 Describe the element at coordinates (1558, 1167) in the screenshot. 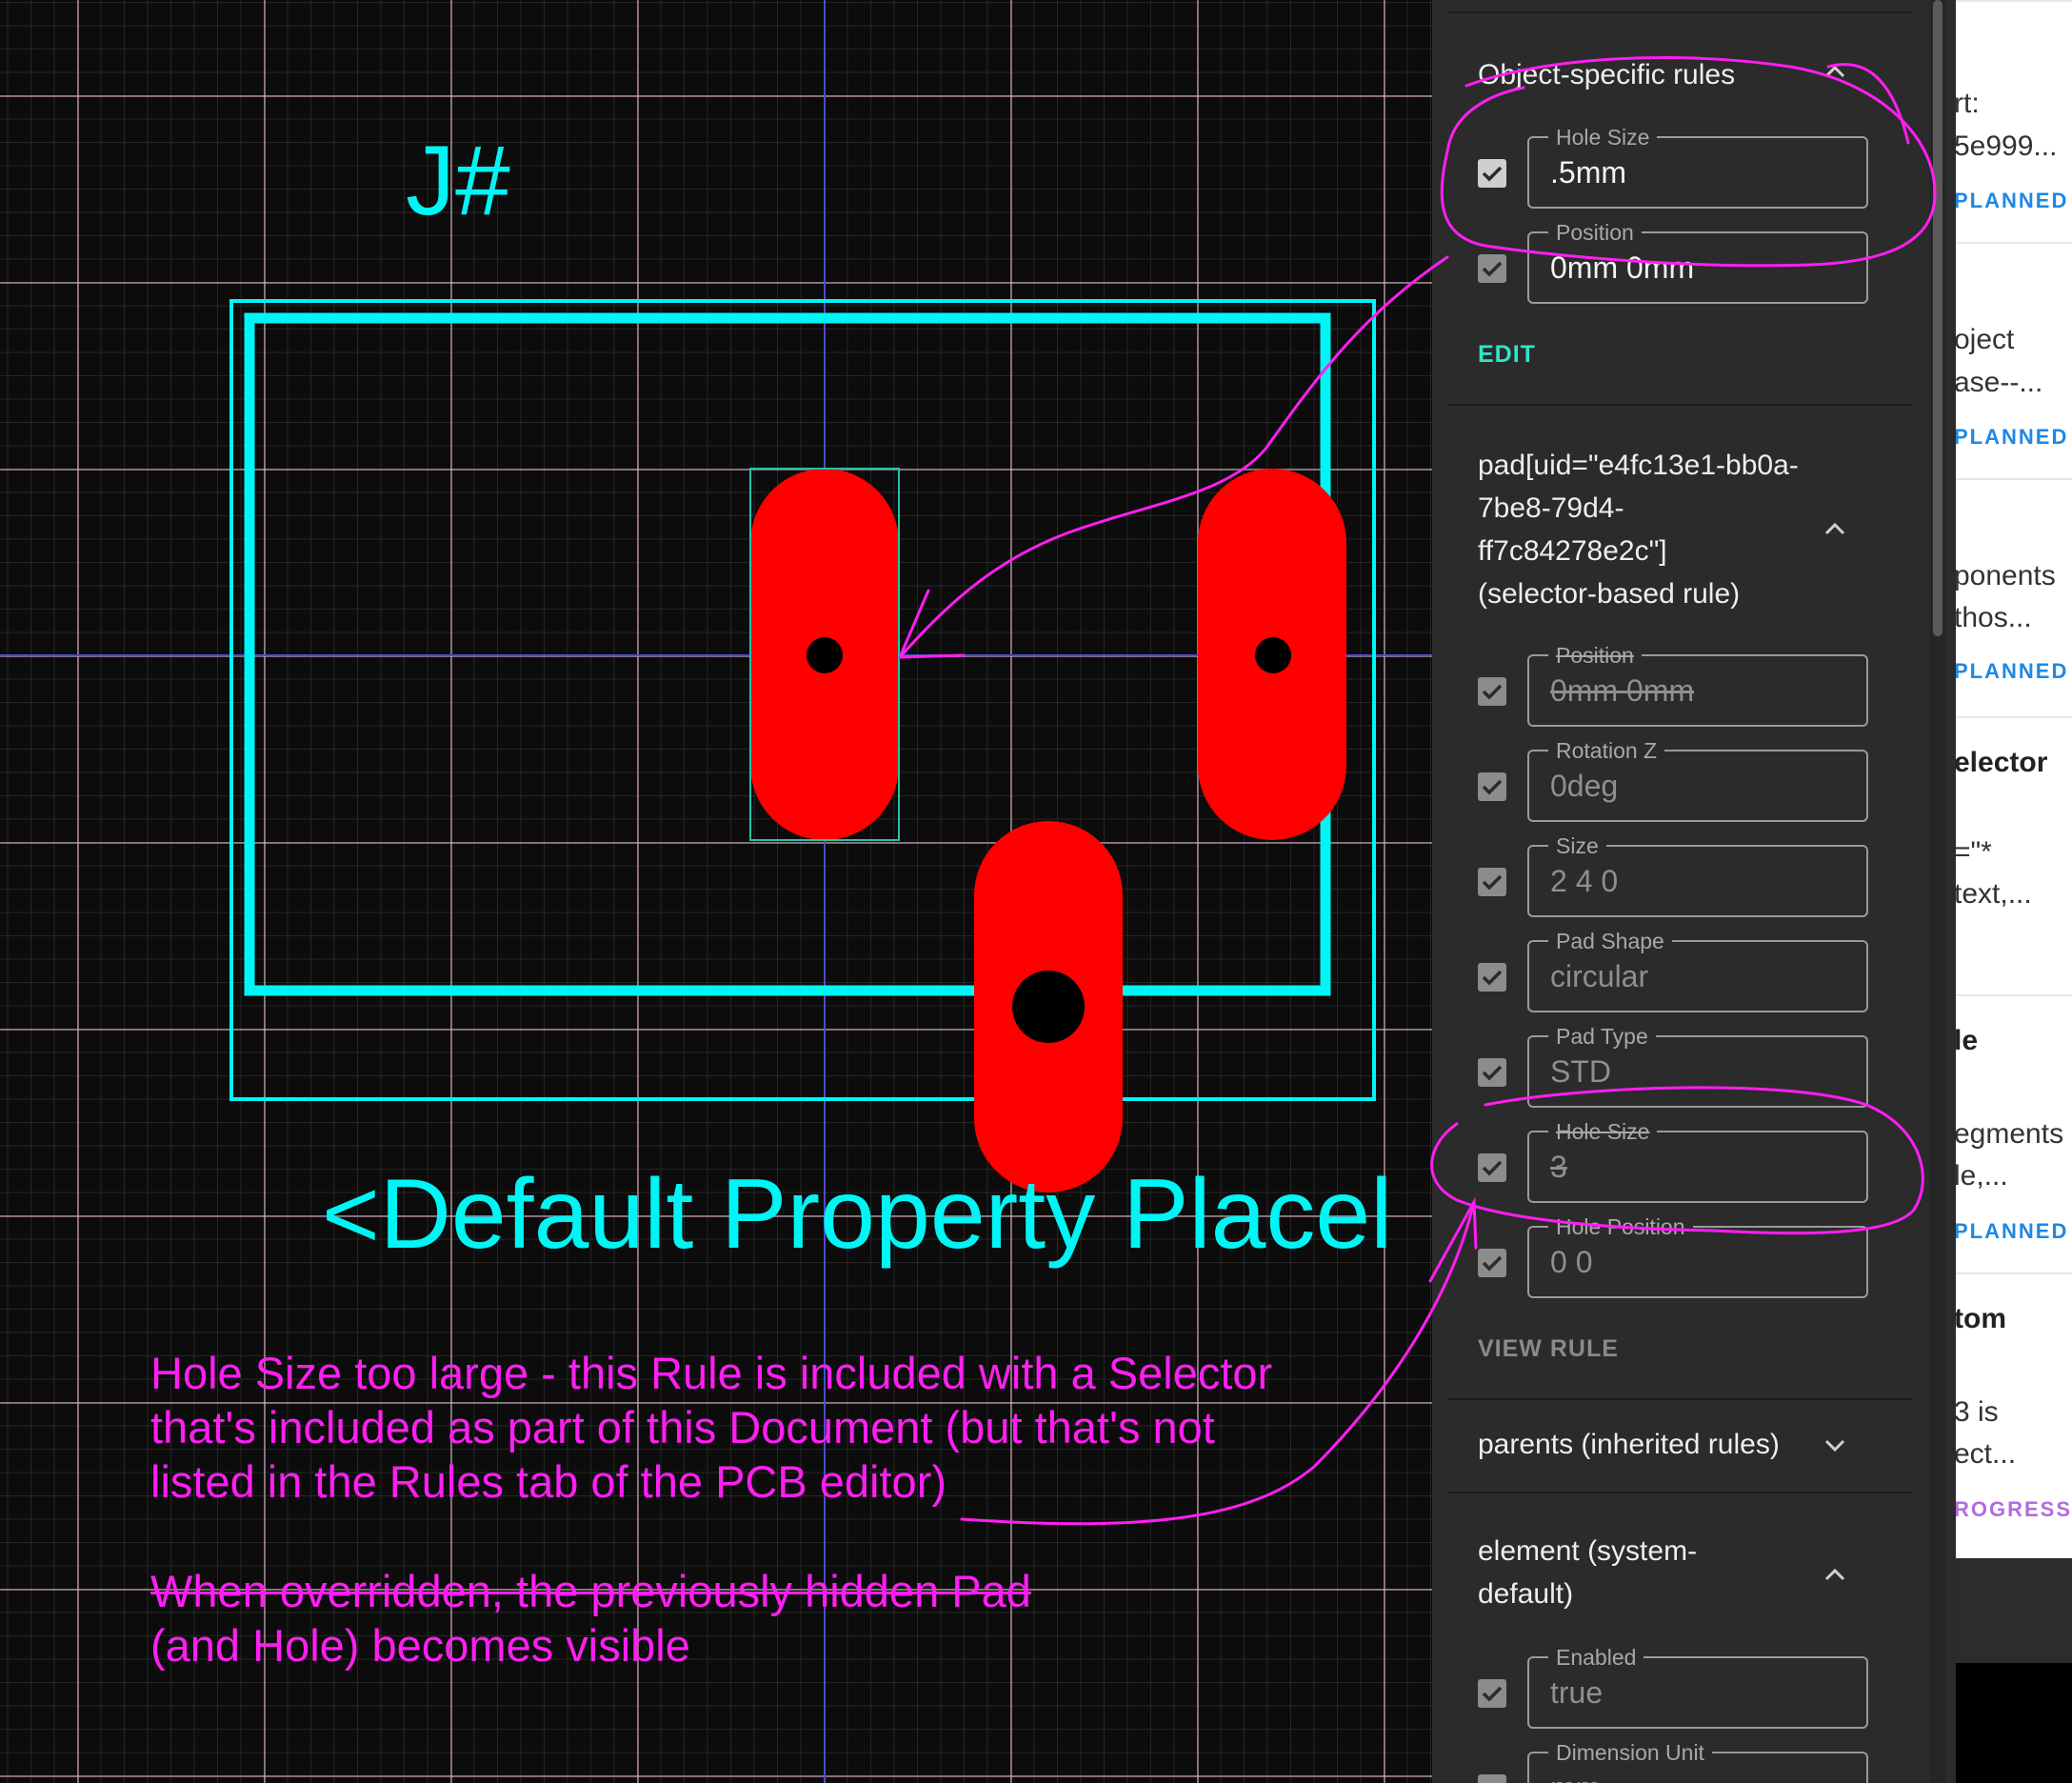

I see `field-value: 3` at that location.